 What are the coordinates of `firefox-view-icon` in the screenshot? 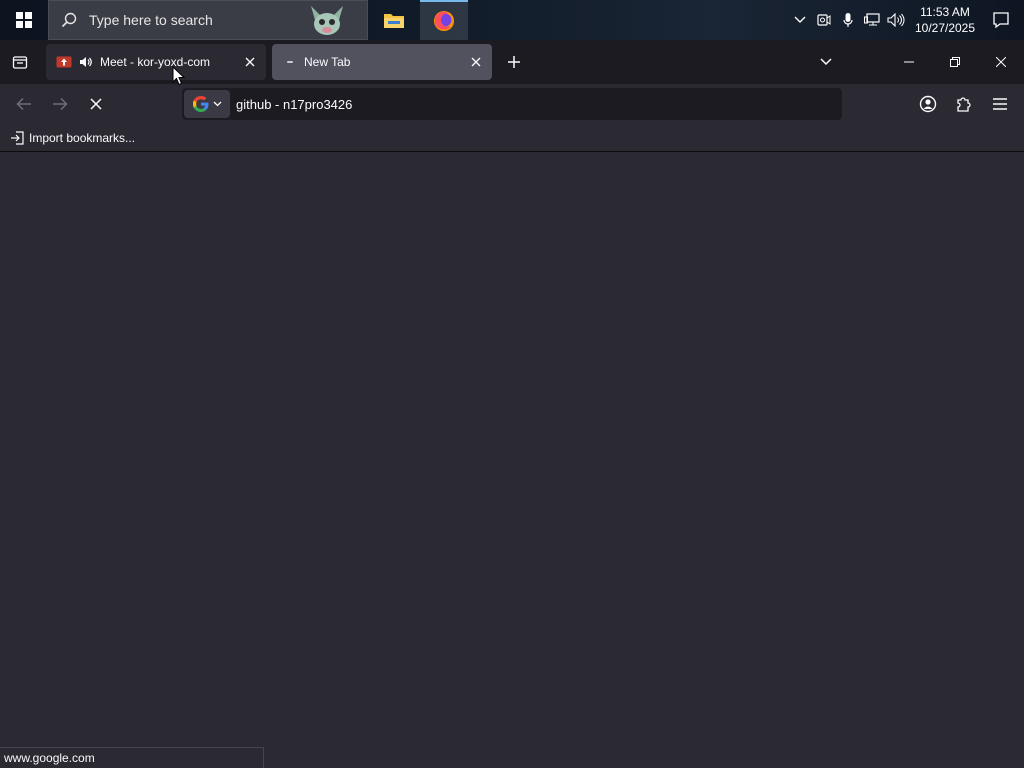 It's located at (20, 62).